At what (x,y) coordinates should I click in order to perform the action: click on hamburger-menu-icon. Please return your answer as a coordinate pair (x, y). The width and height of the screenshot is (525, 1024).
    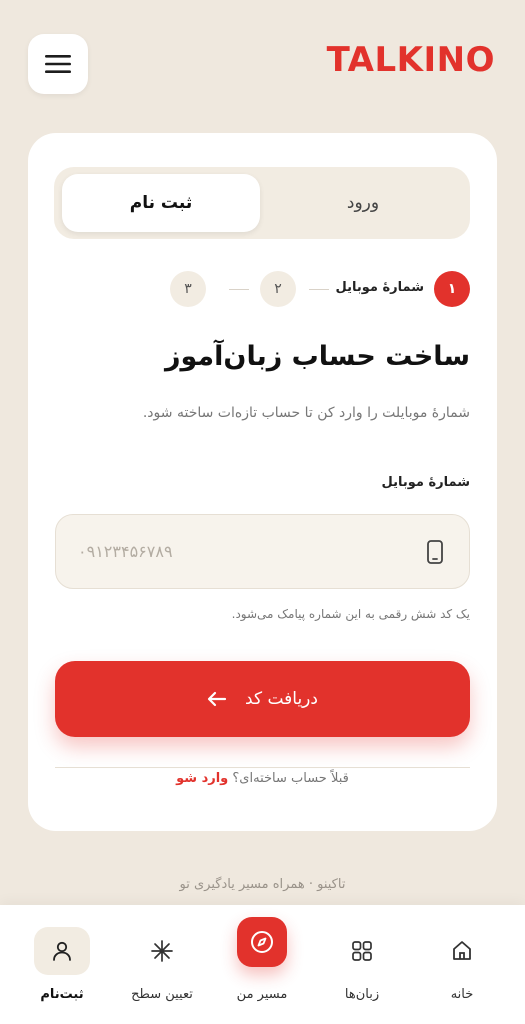
    Looking at the image, I should click on (58, 64).